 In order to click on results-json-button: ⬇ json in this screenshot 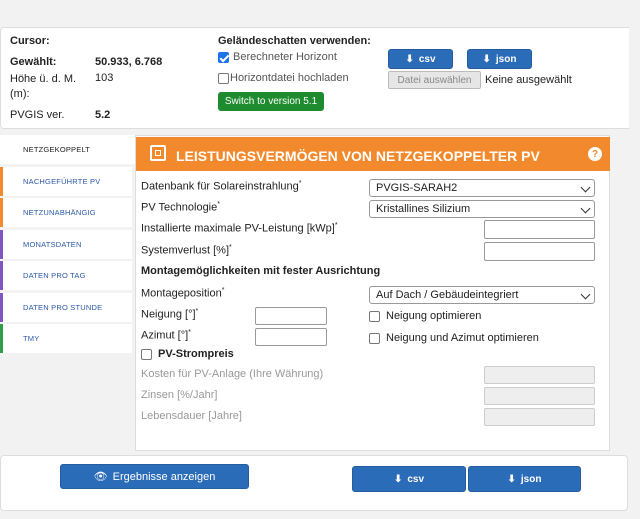, I will do `click(524, 479)`.